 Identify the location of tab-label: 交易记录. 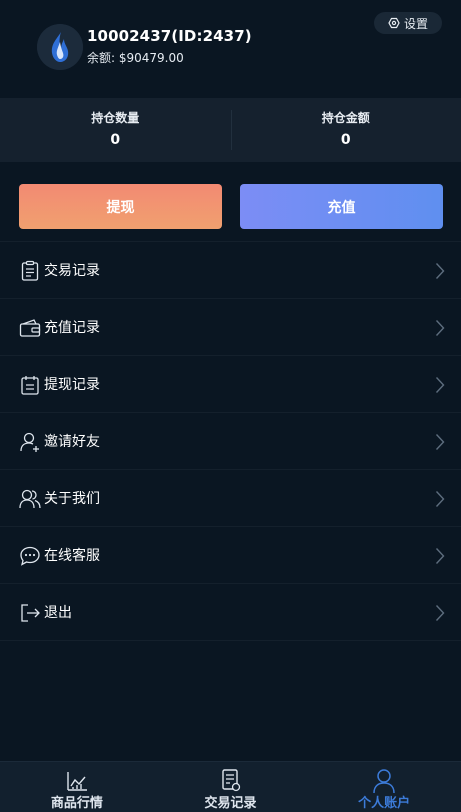
(230, 803).